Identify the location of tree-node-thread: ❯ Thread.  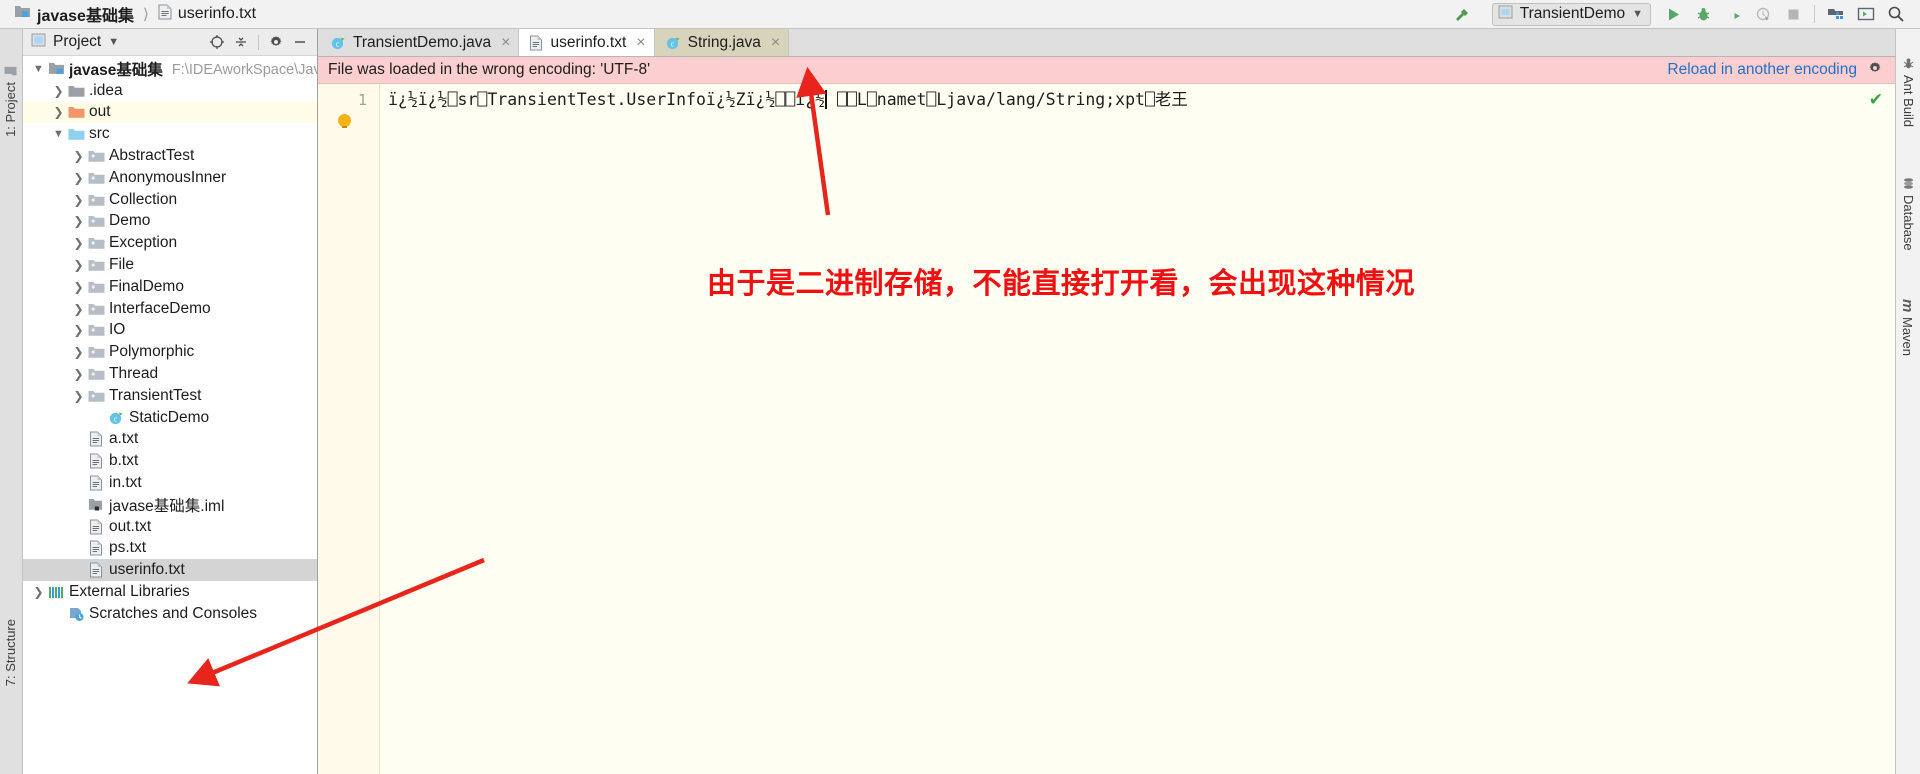
(170, 374).